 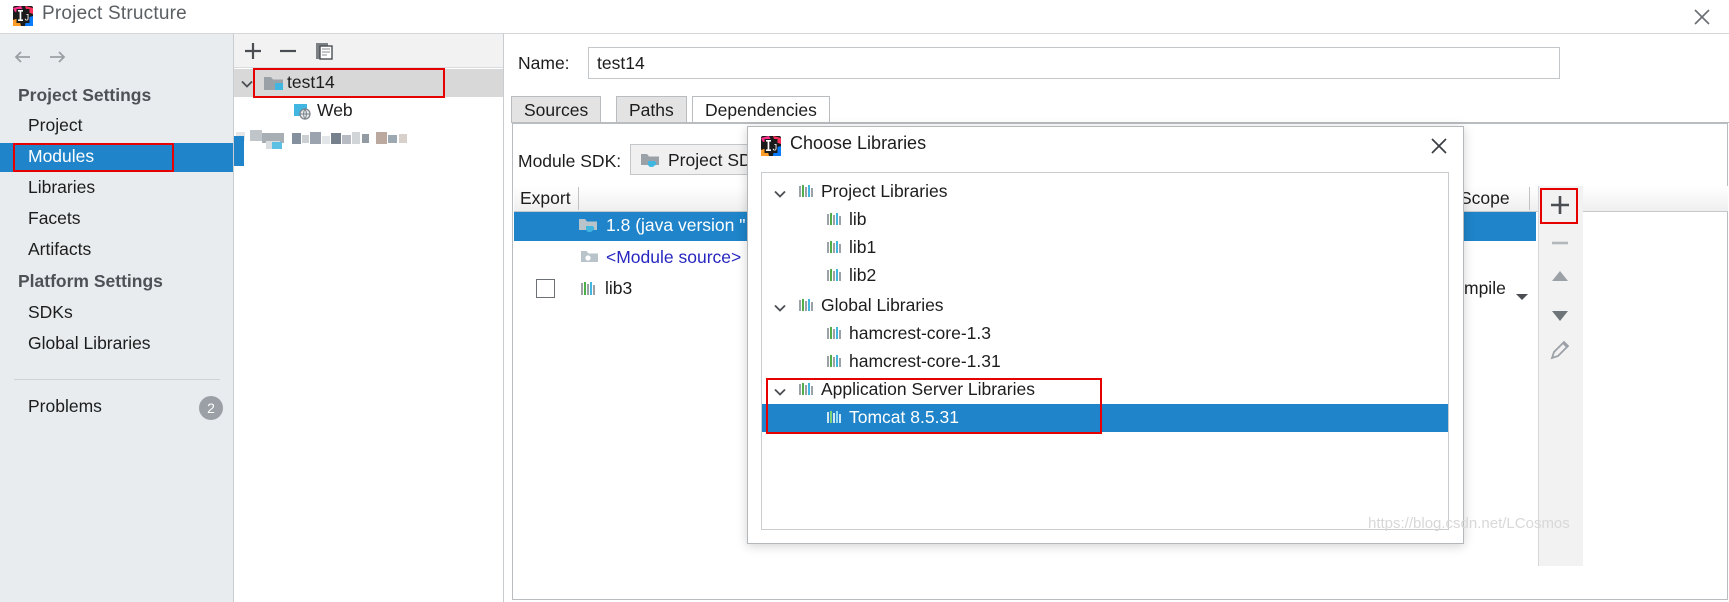 I want to click on table-cell-module-source: <Module source>, so click(x=673, y=257).